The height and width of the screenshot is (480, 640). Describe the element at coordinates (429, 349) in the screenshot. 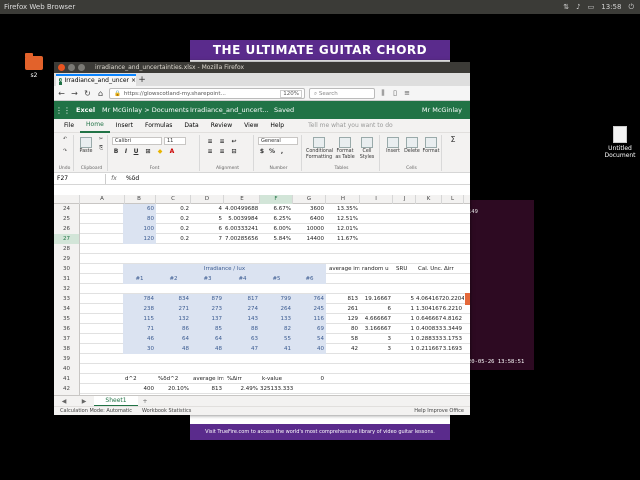

I see `cell-k38: 0.211667` at that location.